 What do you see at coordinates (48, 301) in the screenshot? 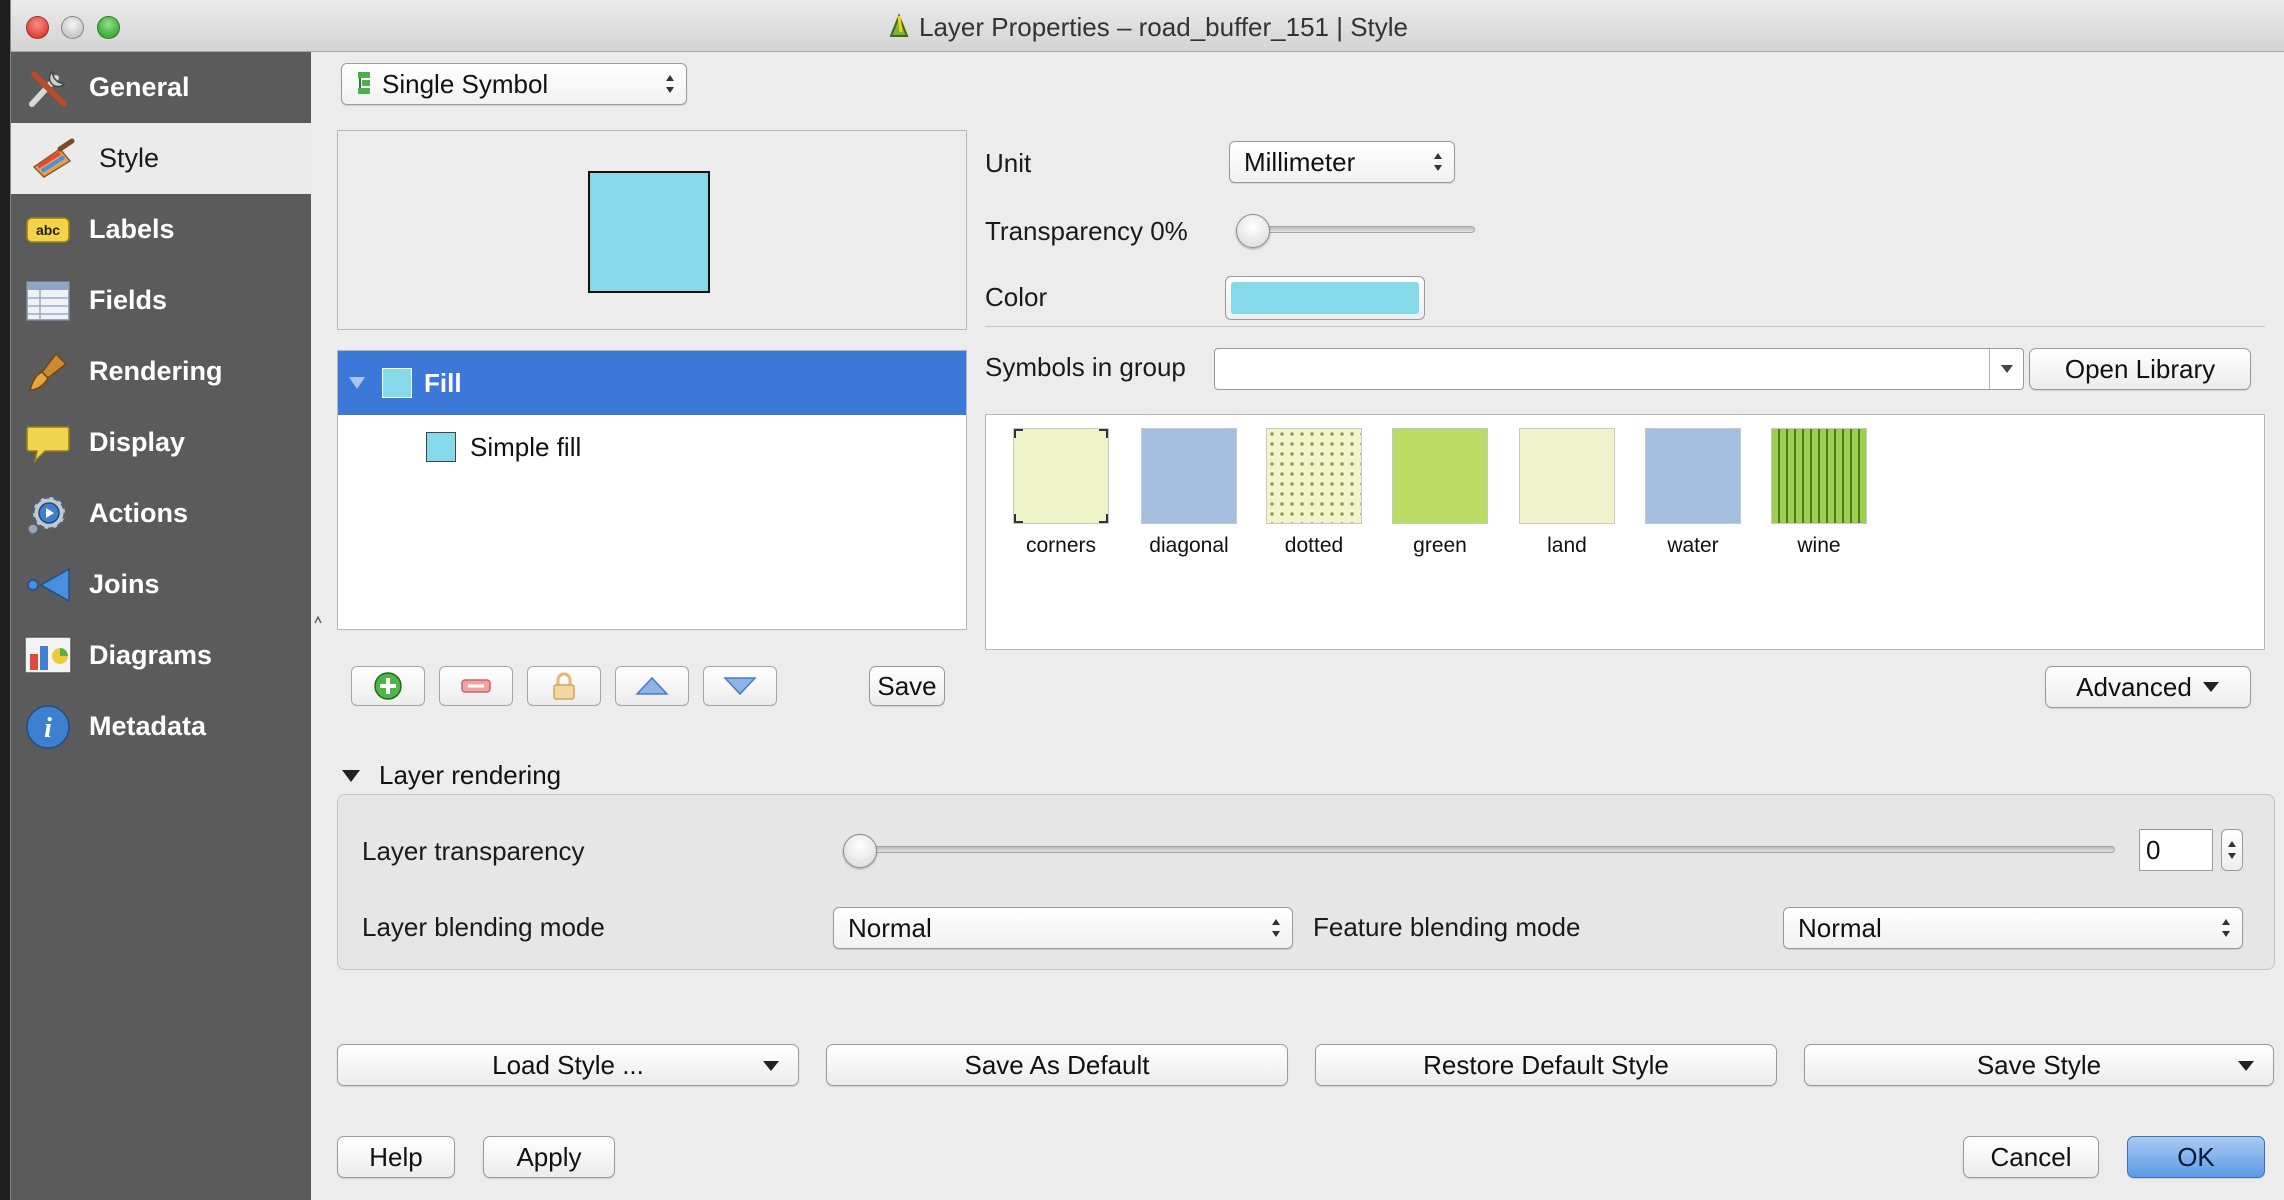
I see `table-icon` at bounding box center [48, 301].